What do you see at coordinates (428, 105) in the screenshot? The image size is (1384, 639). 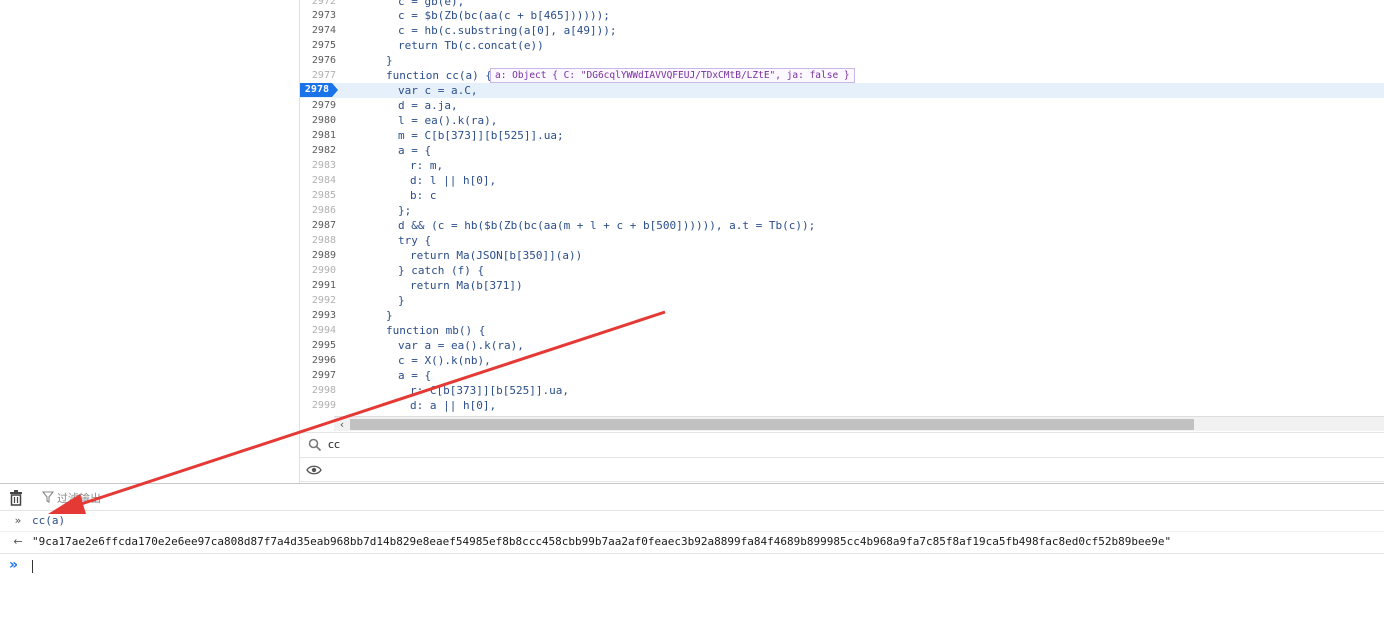 I see `code-text: d = a.ja,` at bounding box center [428, 105].